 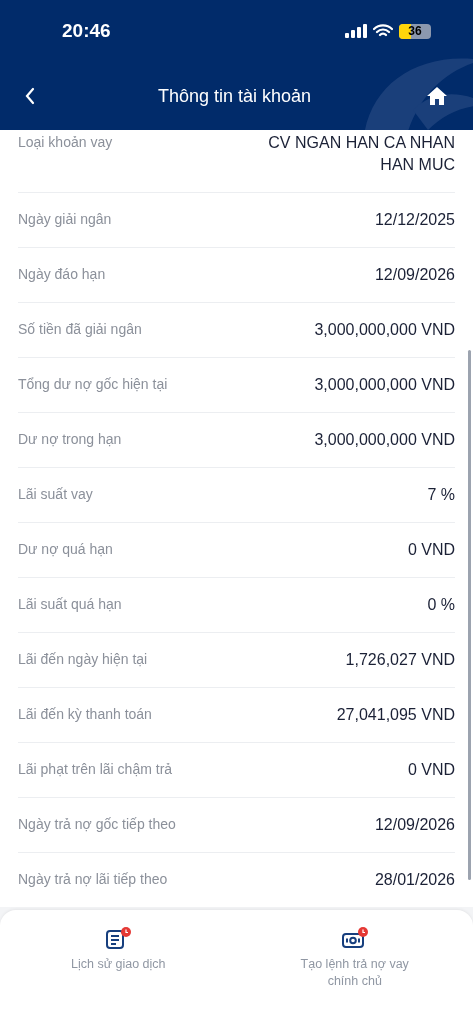 I want to click on cash-icon, so click(x=354, y=938).